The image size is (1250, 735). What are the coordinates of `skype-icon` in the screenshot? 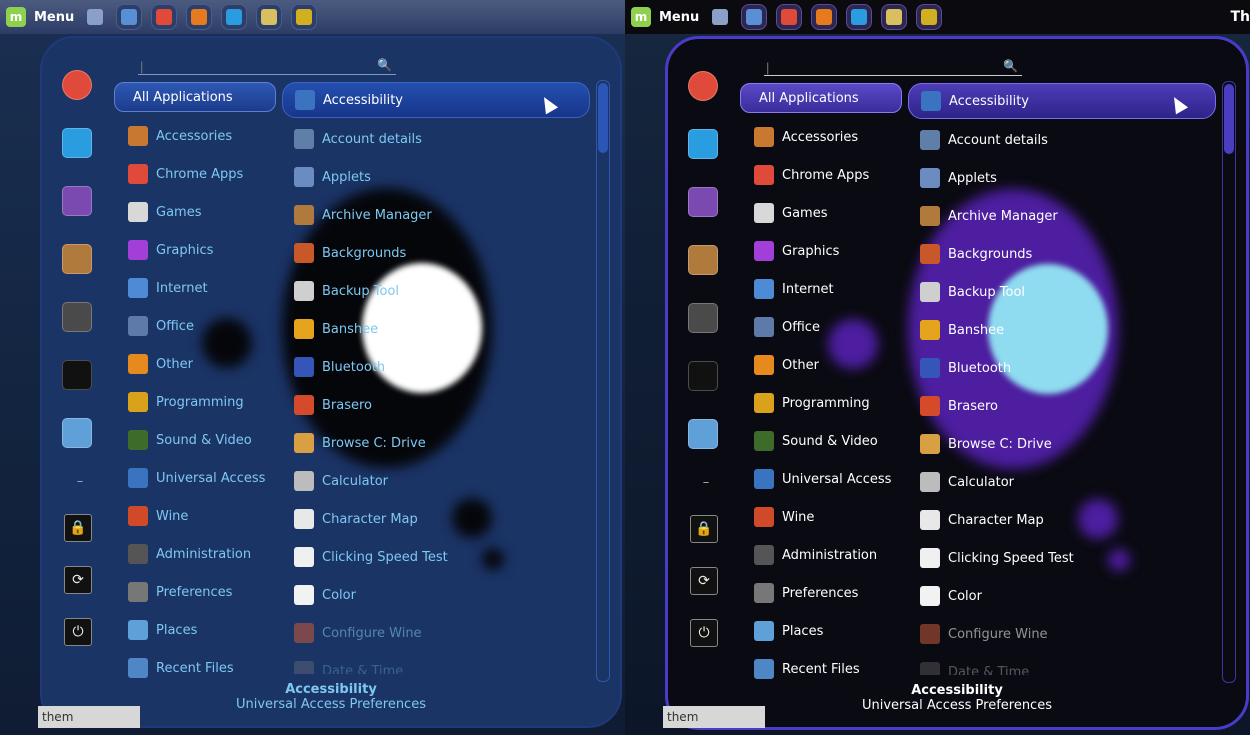 It's located at (234, 17).